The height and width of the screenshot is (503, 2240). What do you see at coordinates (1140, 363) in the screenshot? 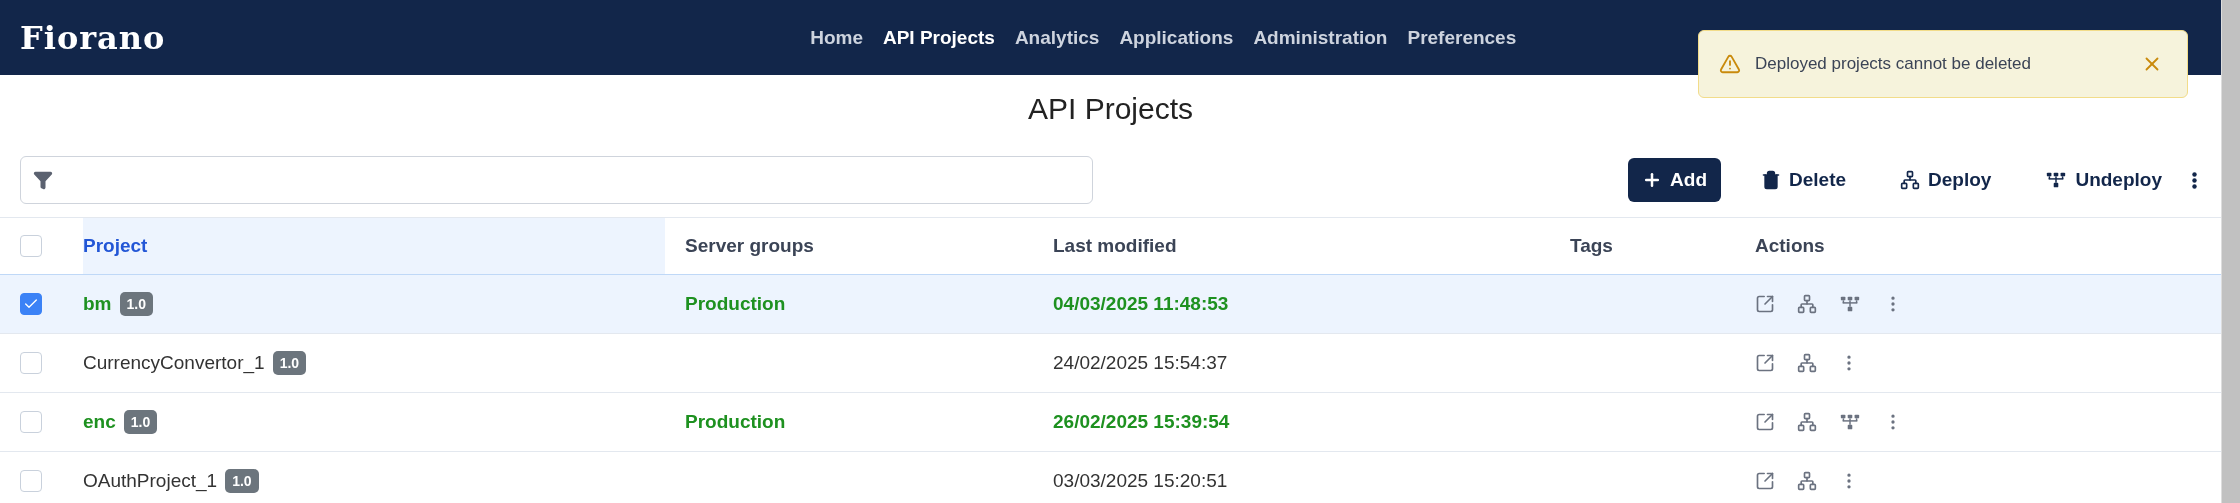
I see `last-modified: 24/02/2025 15:54:37` at bounding box center [1140, 363].